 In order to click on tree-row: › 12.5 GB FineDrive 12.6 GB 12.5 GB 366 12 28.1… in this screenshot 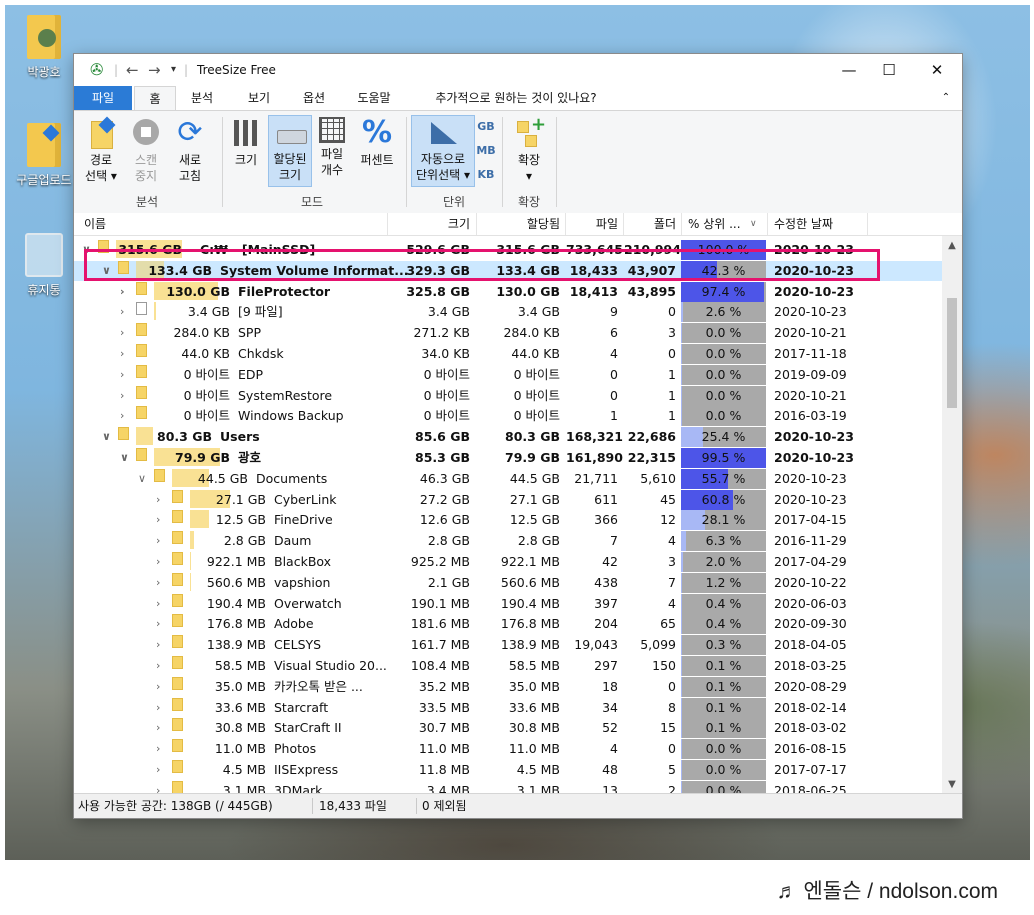, I will do `click(508, 520)`.